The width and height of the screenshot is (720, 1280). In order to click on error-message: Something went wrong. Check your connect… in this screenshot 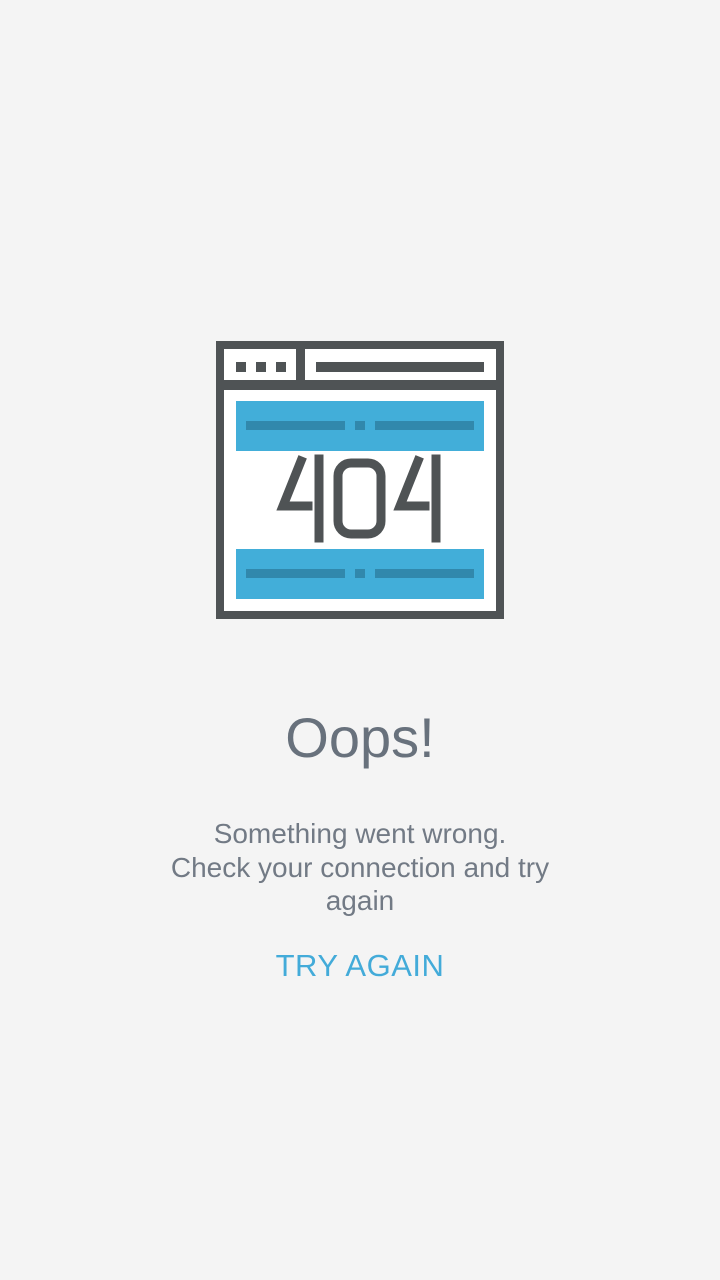, I will do `click(360, 867)`.